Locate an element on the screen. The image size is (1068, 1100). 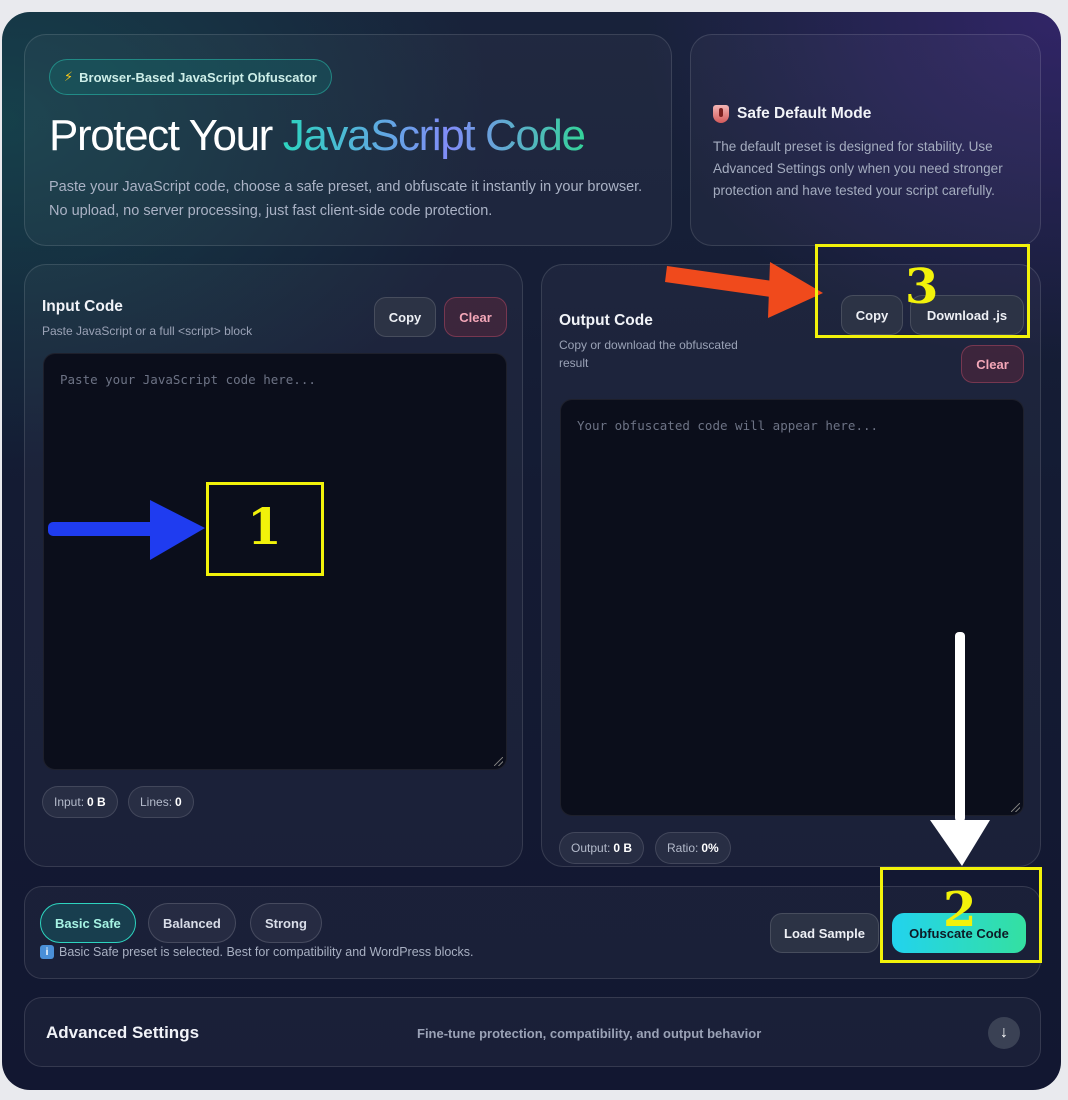
output-size-stat: Output: 0 B is located at coordinates (602, 848).